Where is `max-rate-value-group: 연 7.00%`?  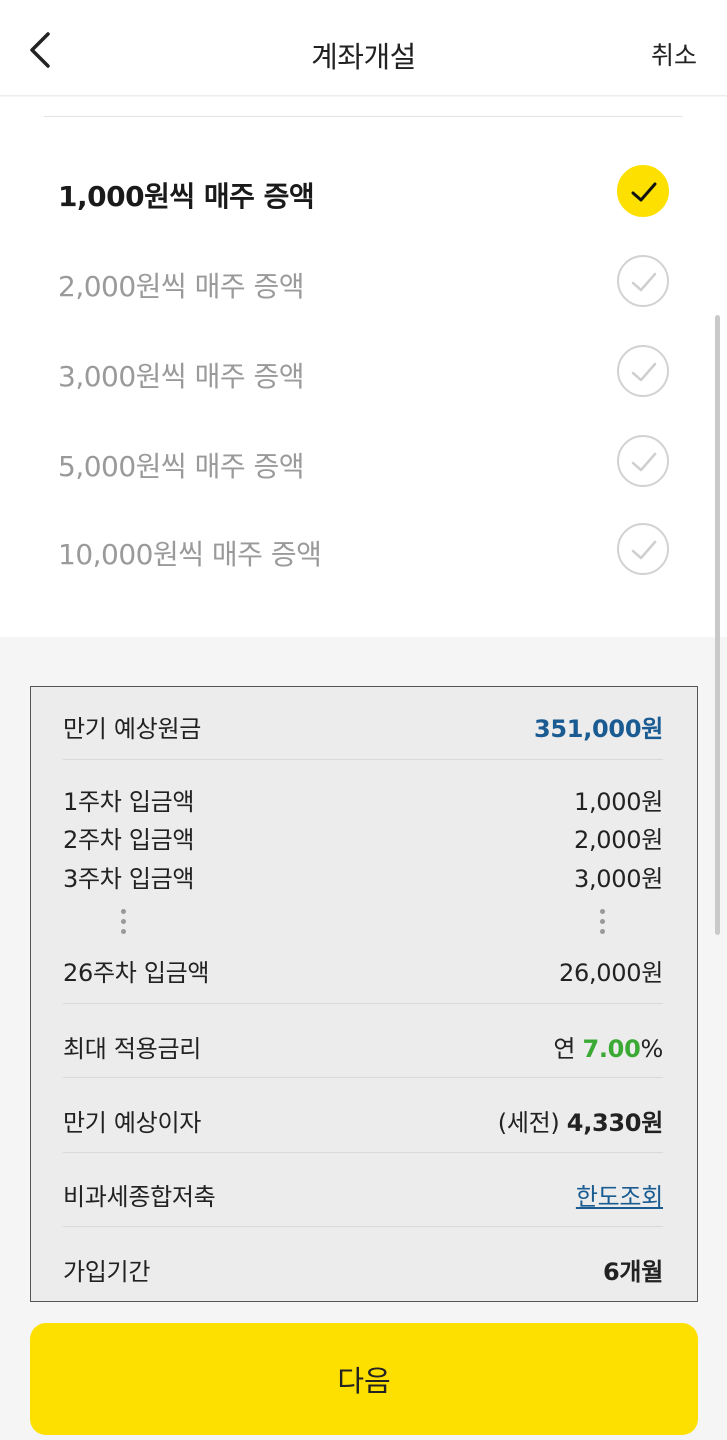
max-rate-value-group: 연 7.00% is located at coordinates (608, 1046).